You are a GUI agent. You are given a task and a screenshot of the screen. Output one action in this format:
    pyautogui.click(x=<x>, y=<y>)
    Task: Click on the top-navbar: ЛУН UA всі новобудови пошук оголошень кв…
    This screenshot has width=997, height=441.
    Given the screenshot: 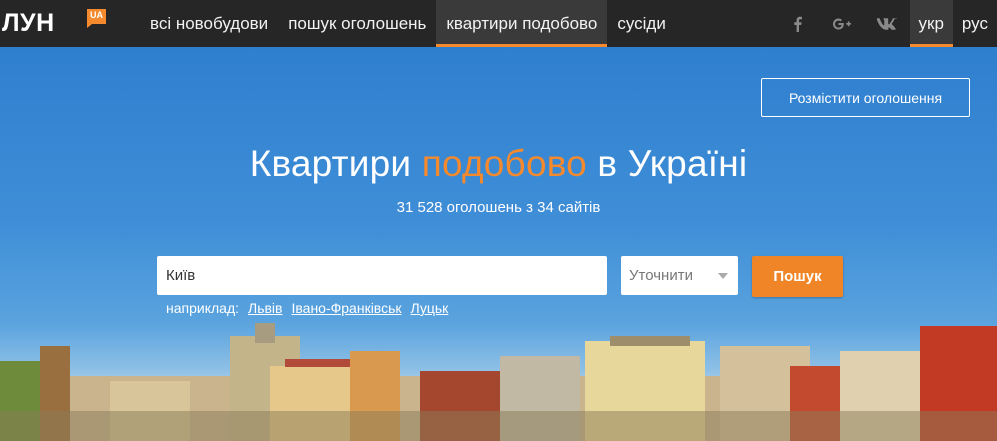 What is the action you would take?
    pyautogui.click(x=498, y=23)
    